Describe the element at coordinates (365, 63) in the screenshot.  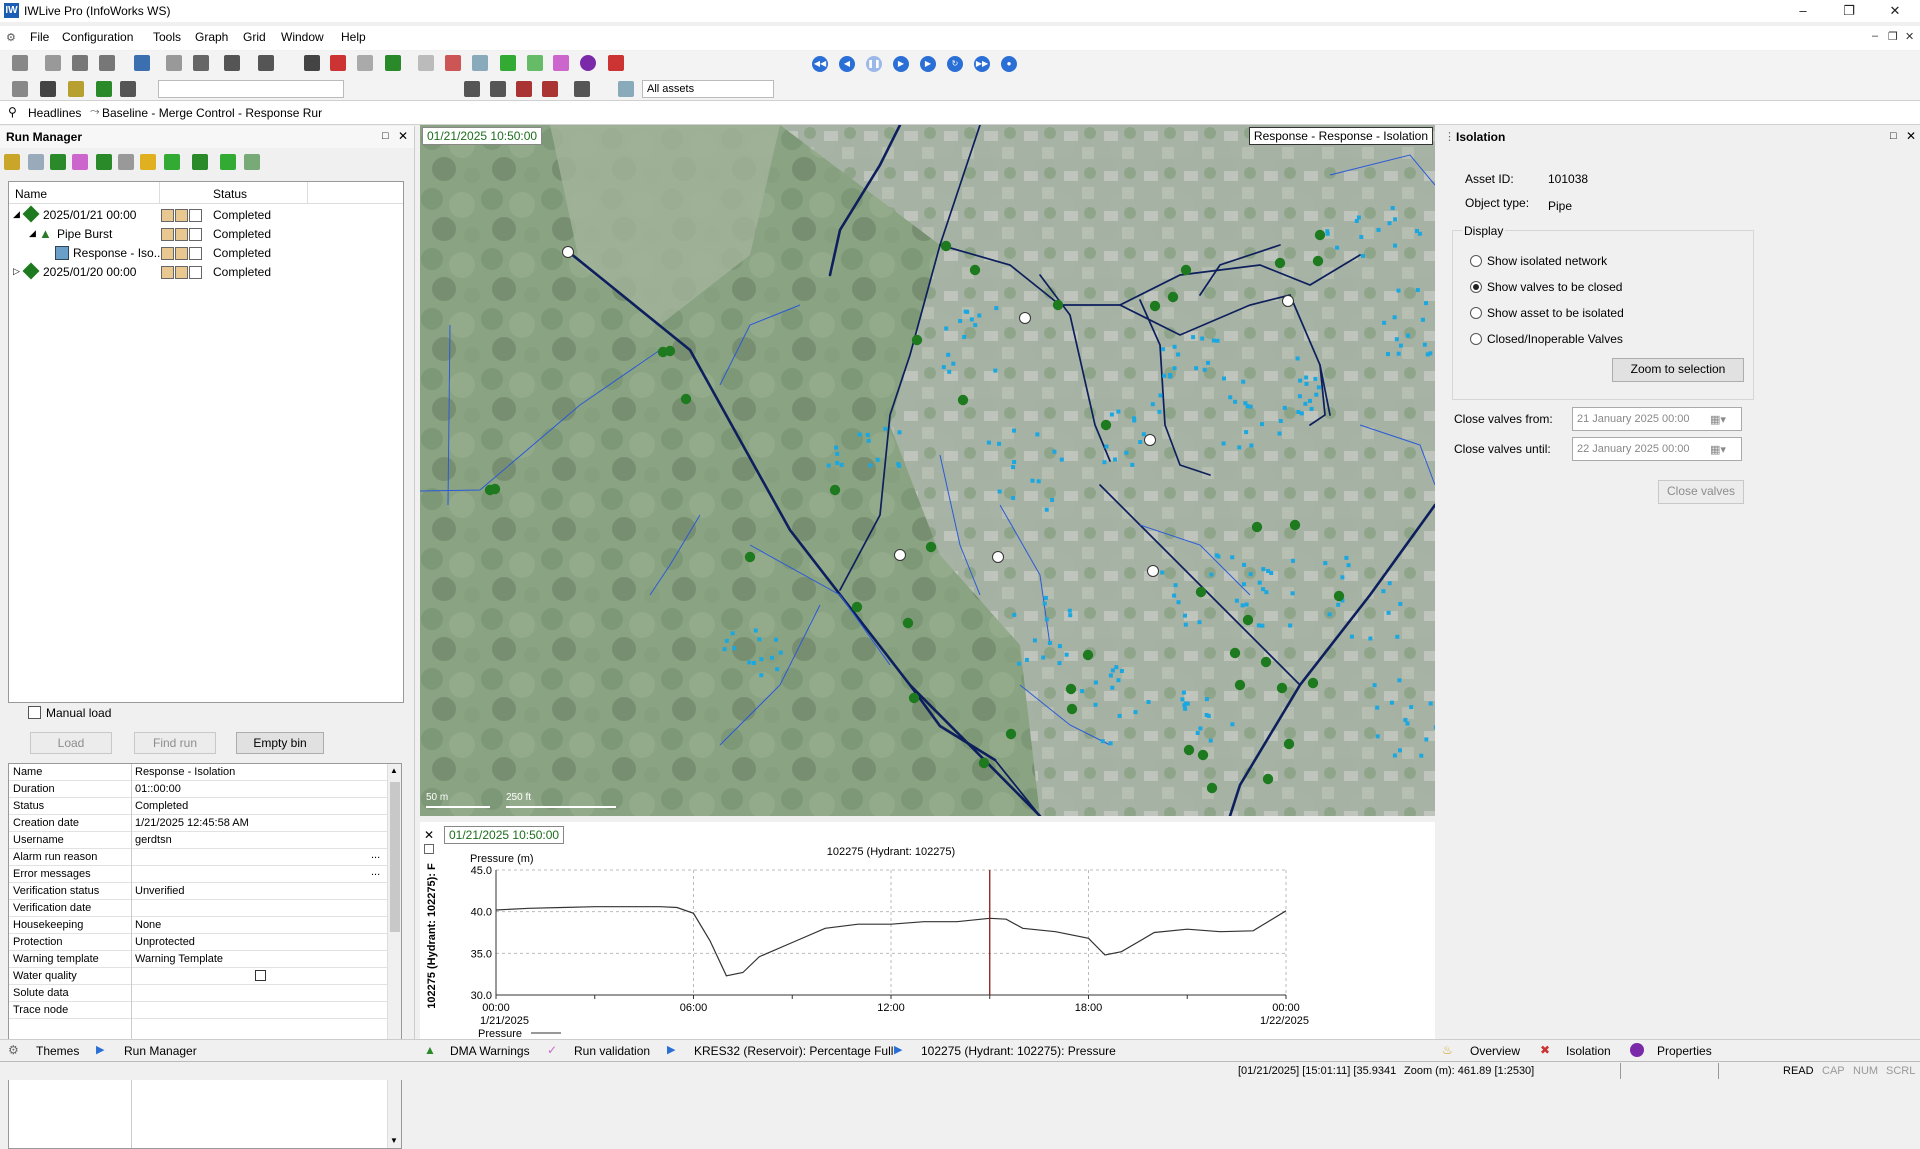
I see `deselect-icon` at that location.